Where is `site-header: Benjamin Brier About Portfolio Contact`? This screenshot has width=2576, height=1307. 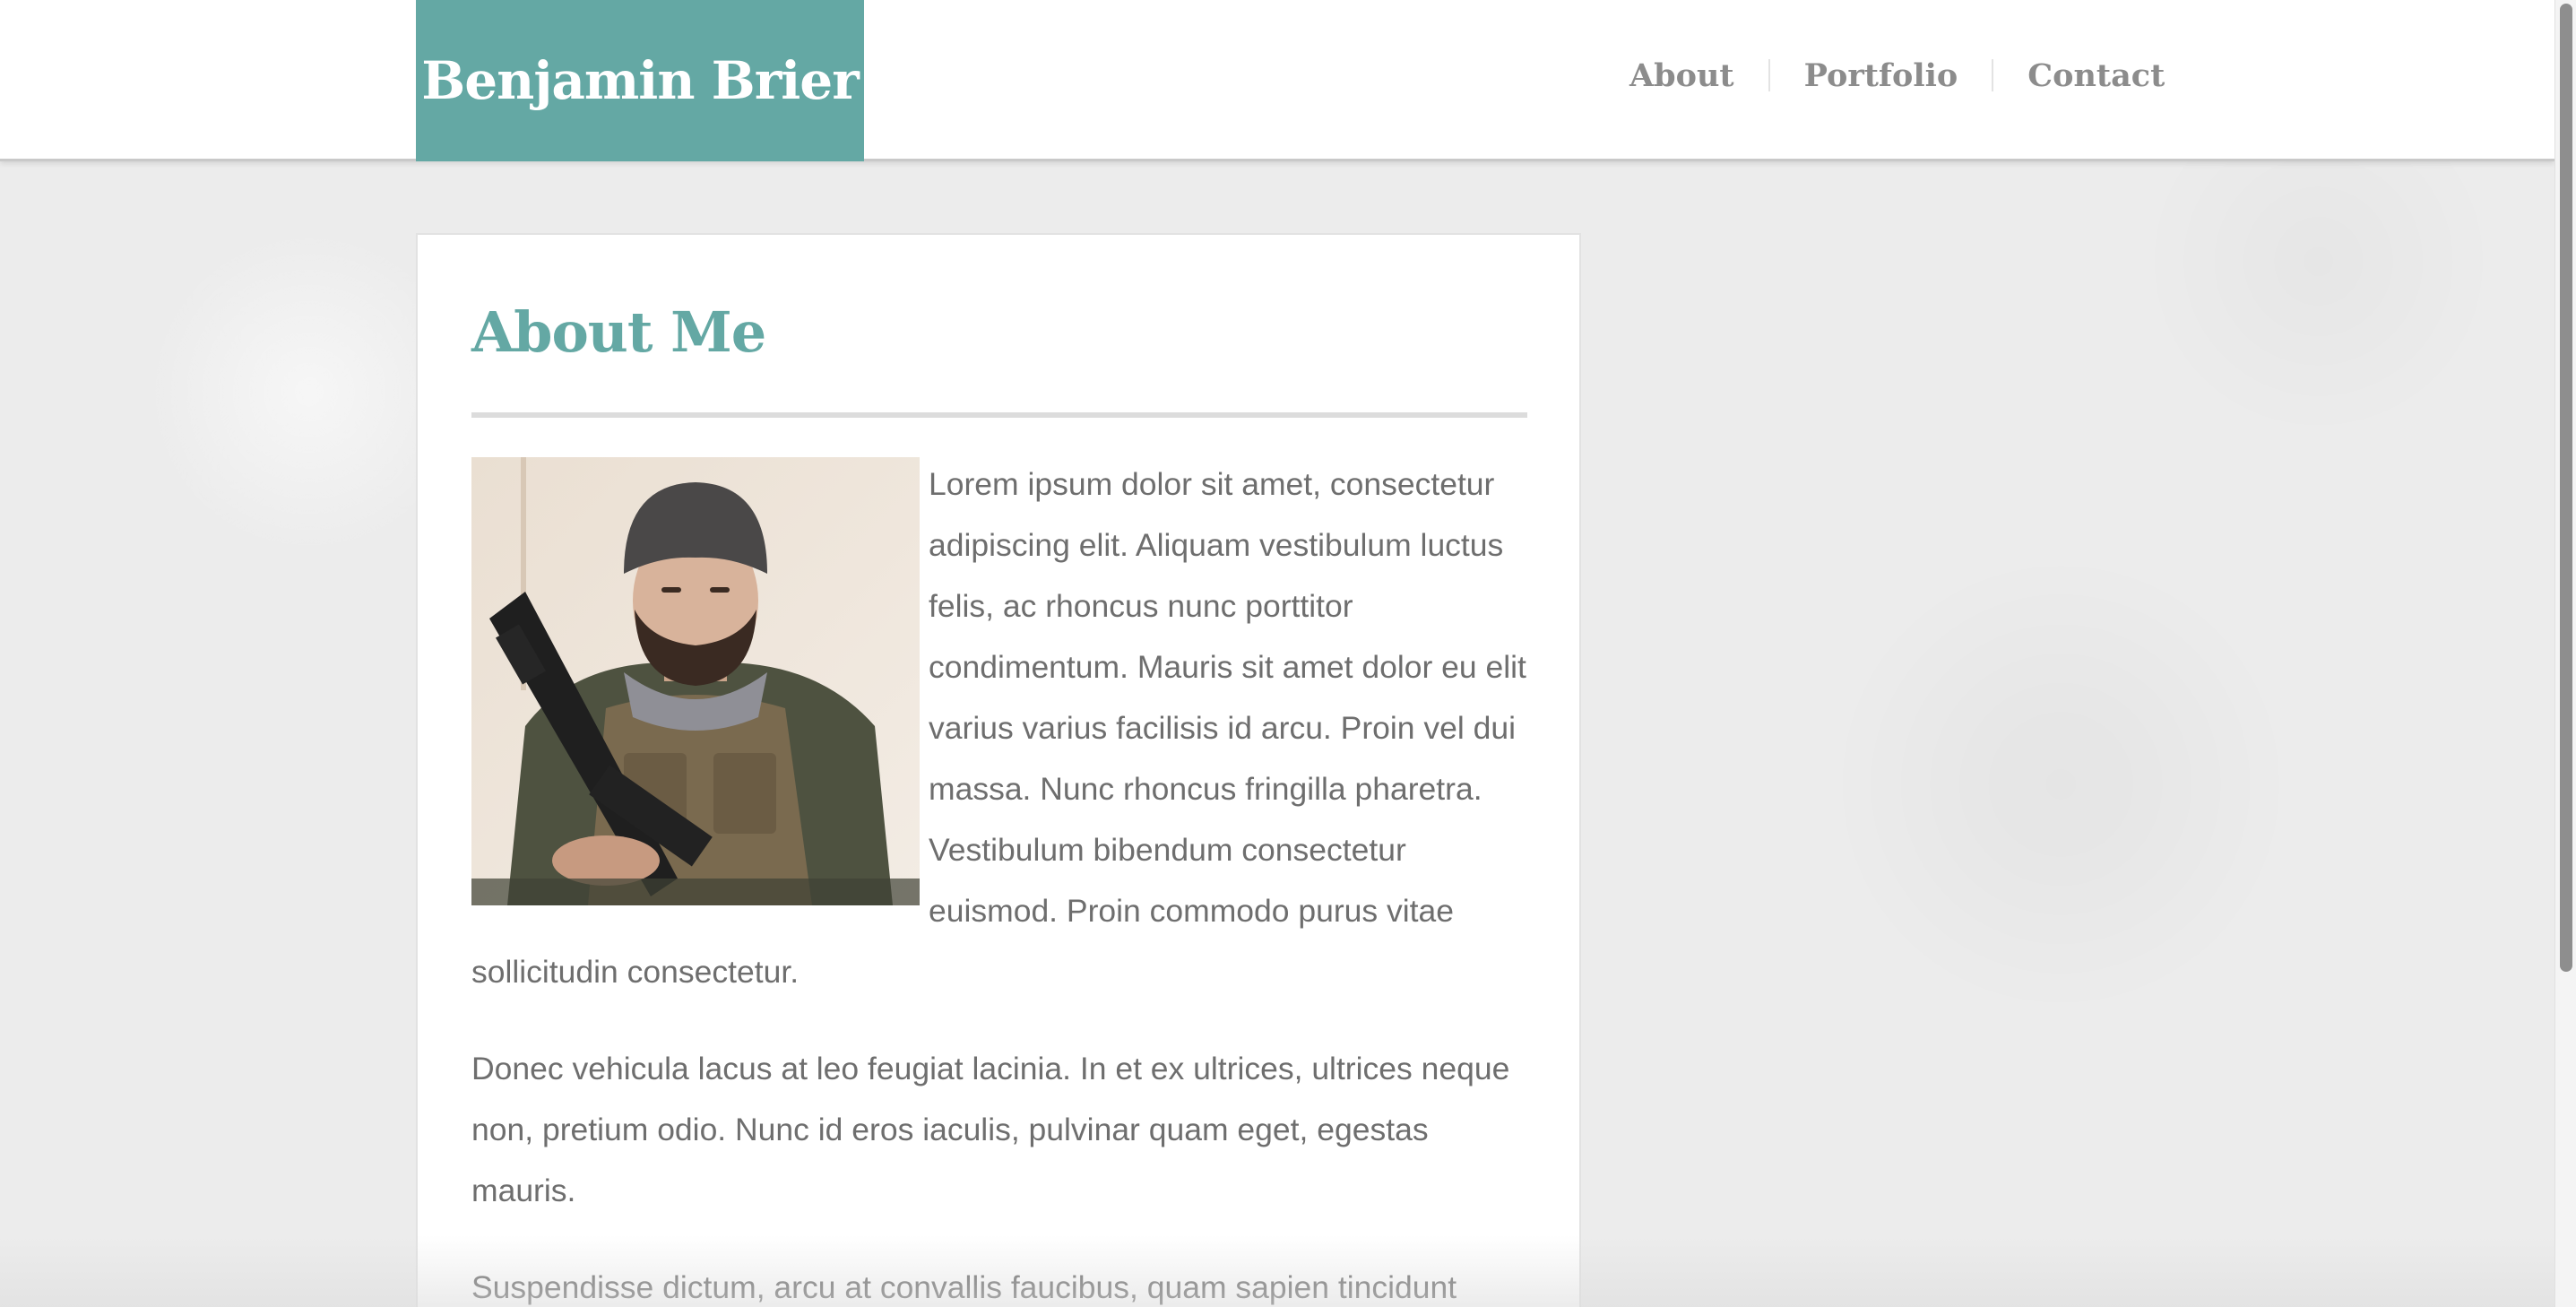 site-header: Benjamin Brier About Portfolio Contact is located at coordinates (1277, 81).